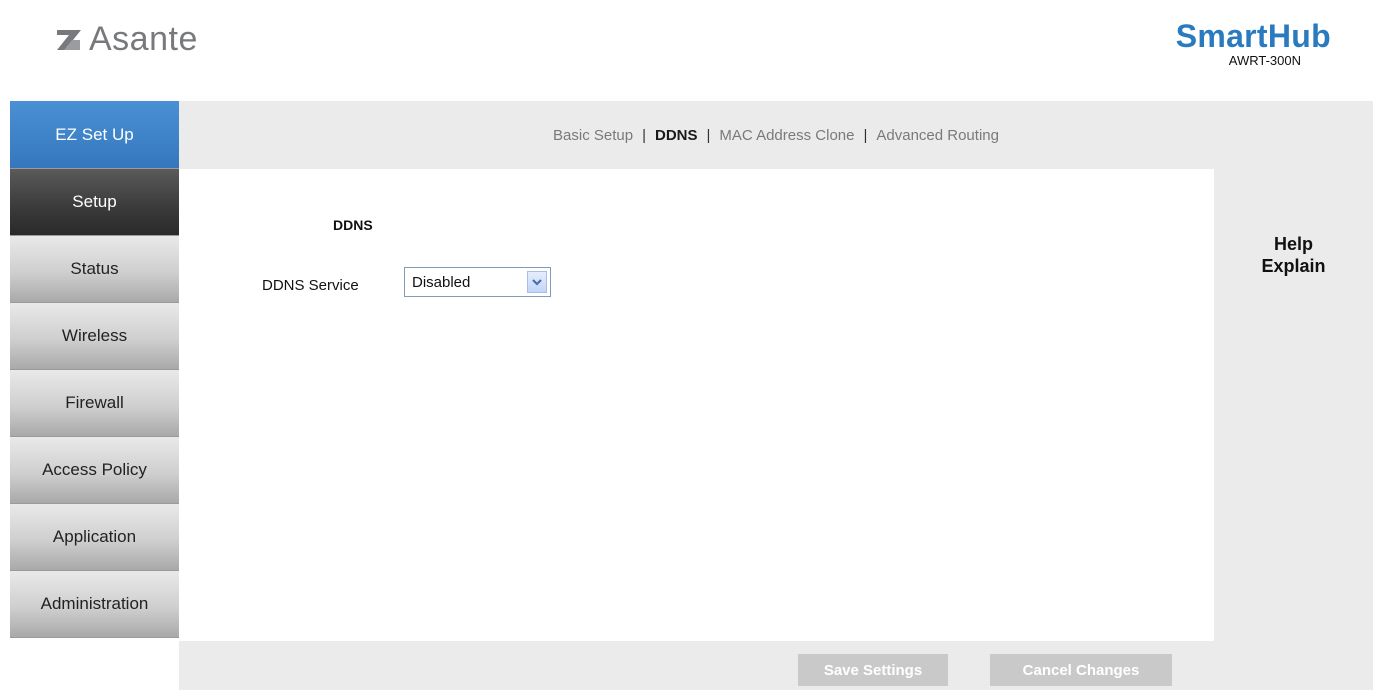  I want to click on help-text: Help Explain, so click(1293, 255).